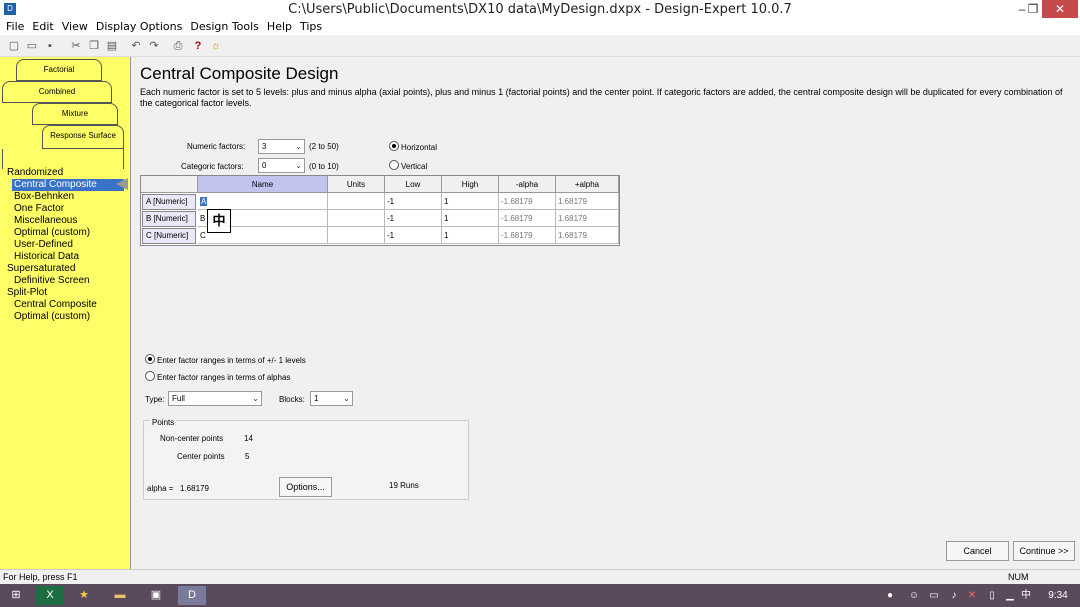 This screenshot has height=607, width=1080. What do you see at coordinates (470, 218) in the screenshot?
I see `cell-high-b: 1` at bounding box center [470, 218].